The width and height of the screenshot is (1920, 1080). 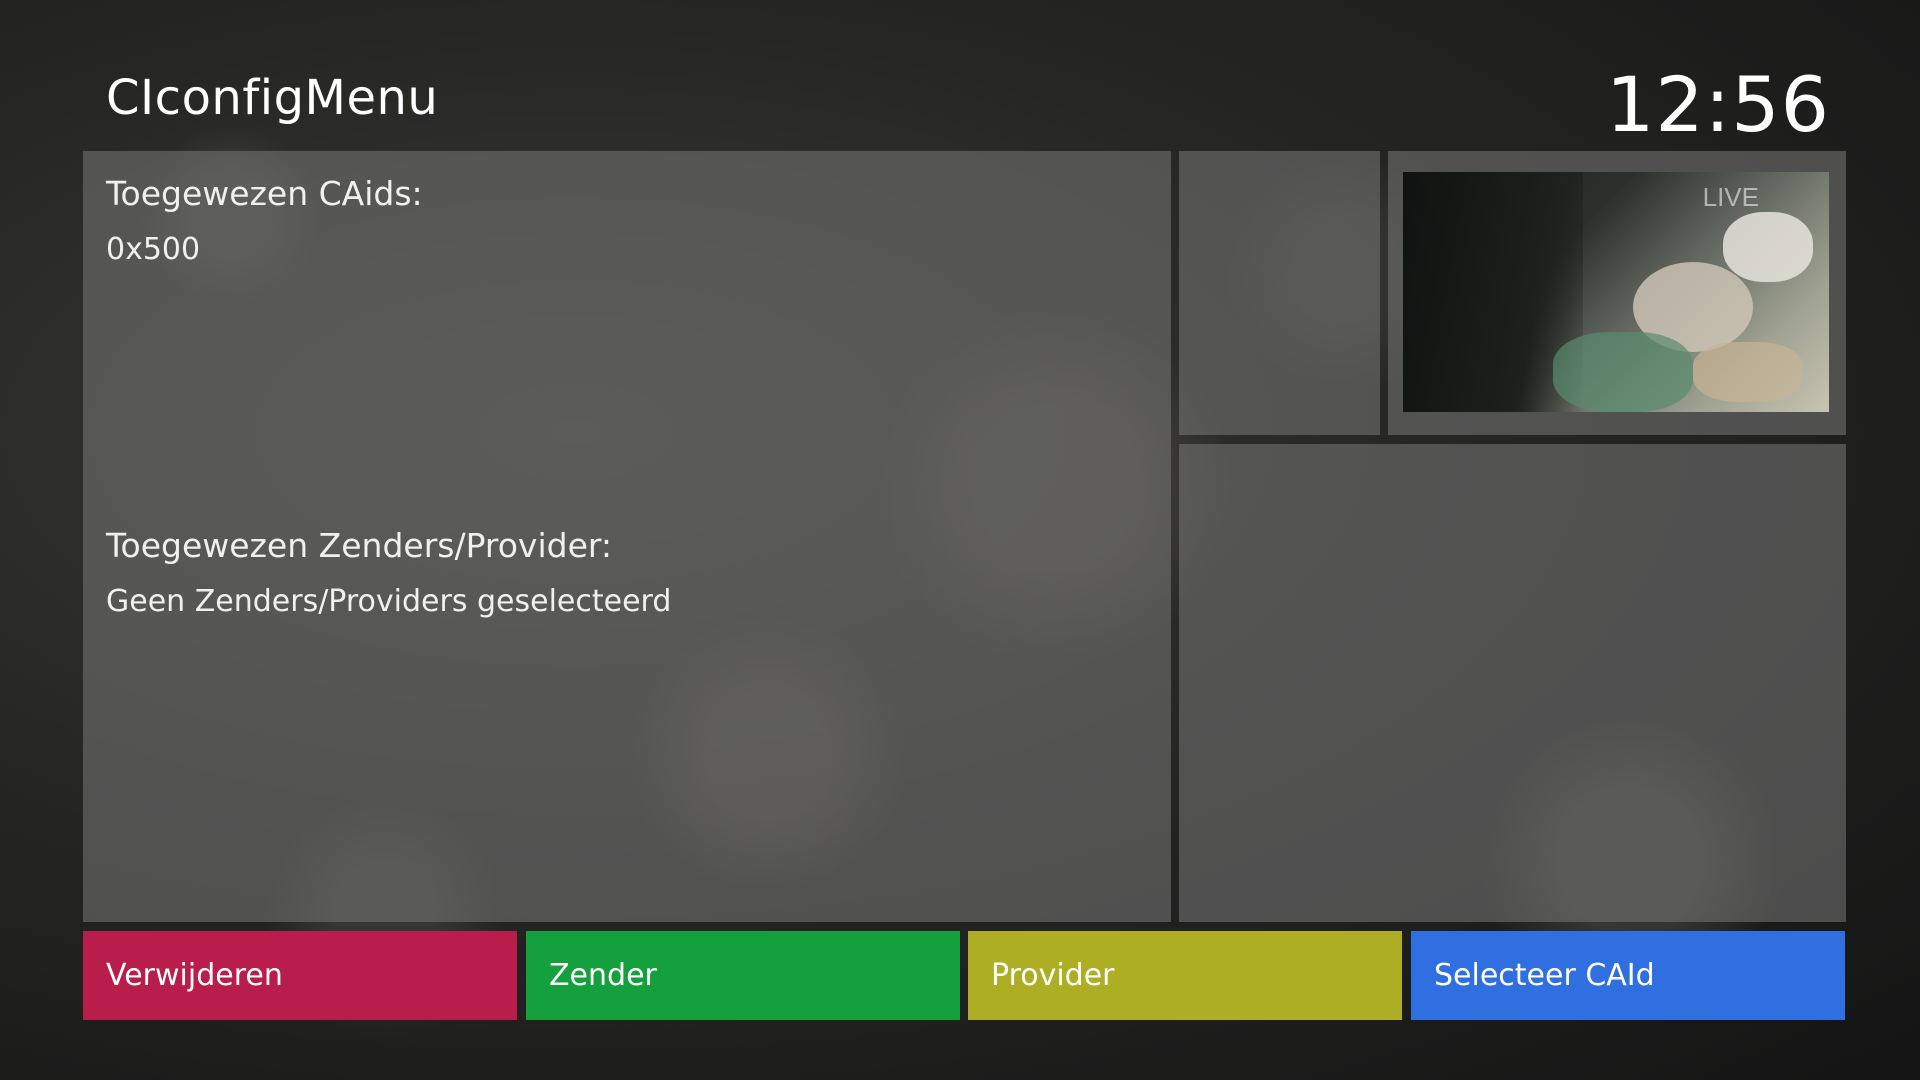 What do you see at coordinates (388, 601) in the screenshot?
I see `providers-value: Geen Zenders/Providers geselecteerd` at bounding box center [388, 601].